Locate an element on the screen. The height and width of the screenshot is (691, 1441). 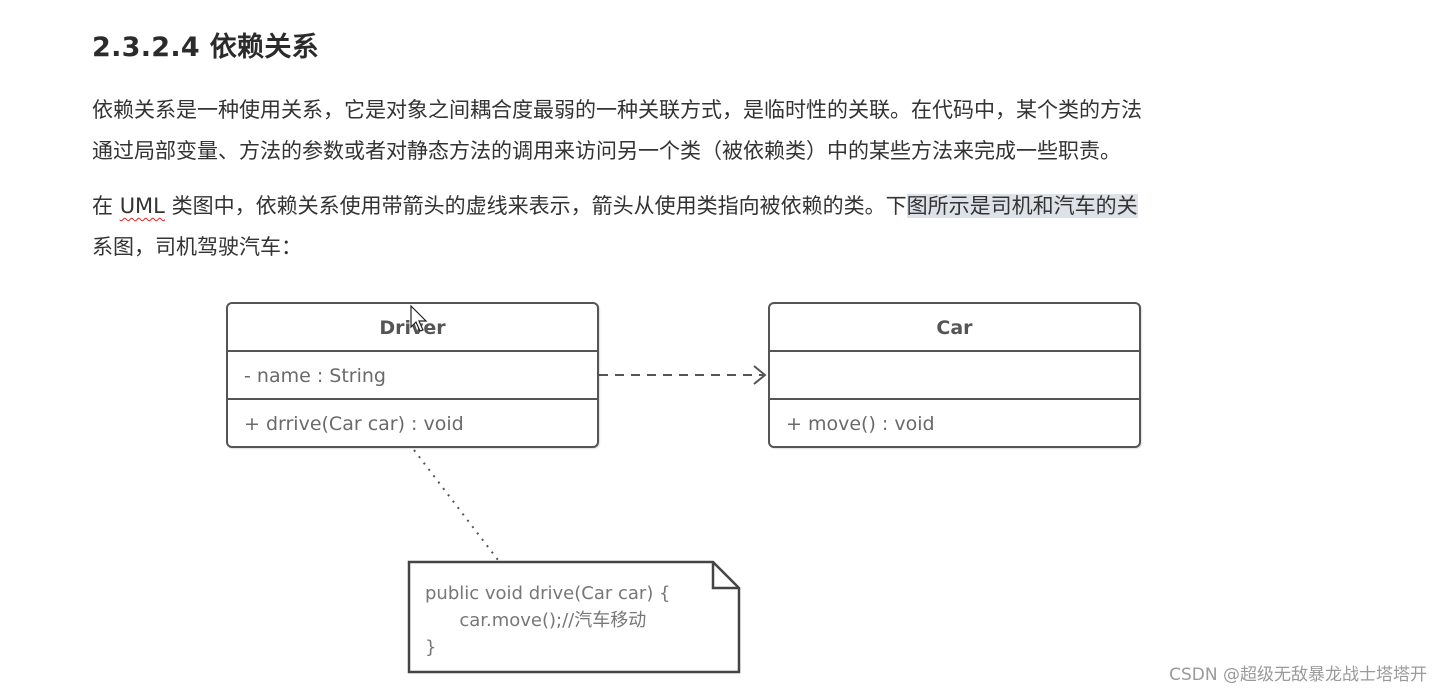
code-line: public void drive(Car car) { is located at coordinates (548, 593).